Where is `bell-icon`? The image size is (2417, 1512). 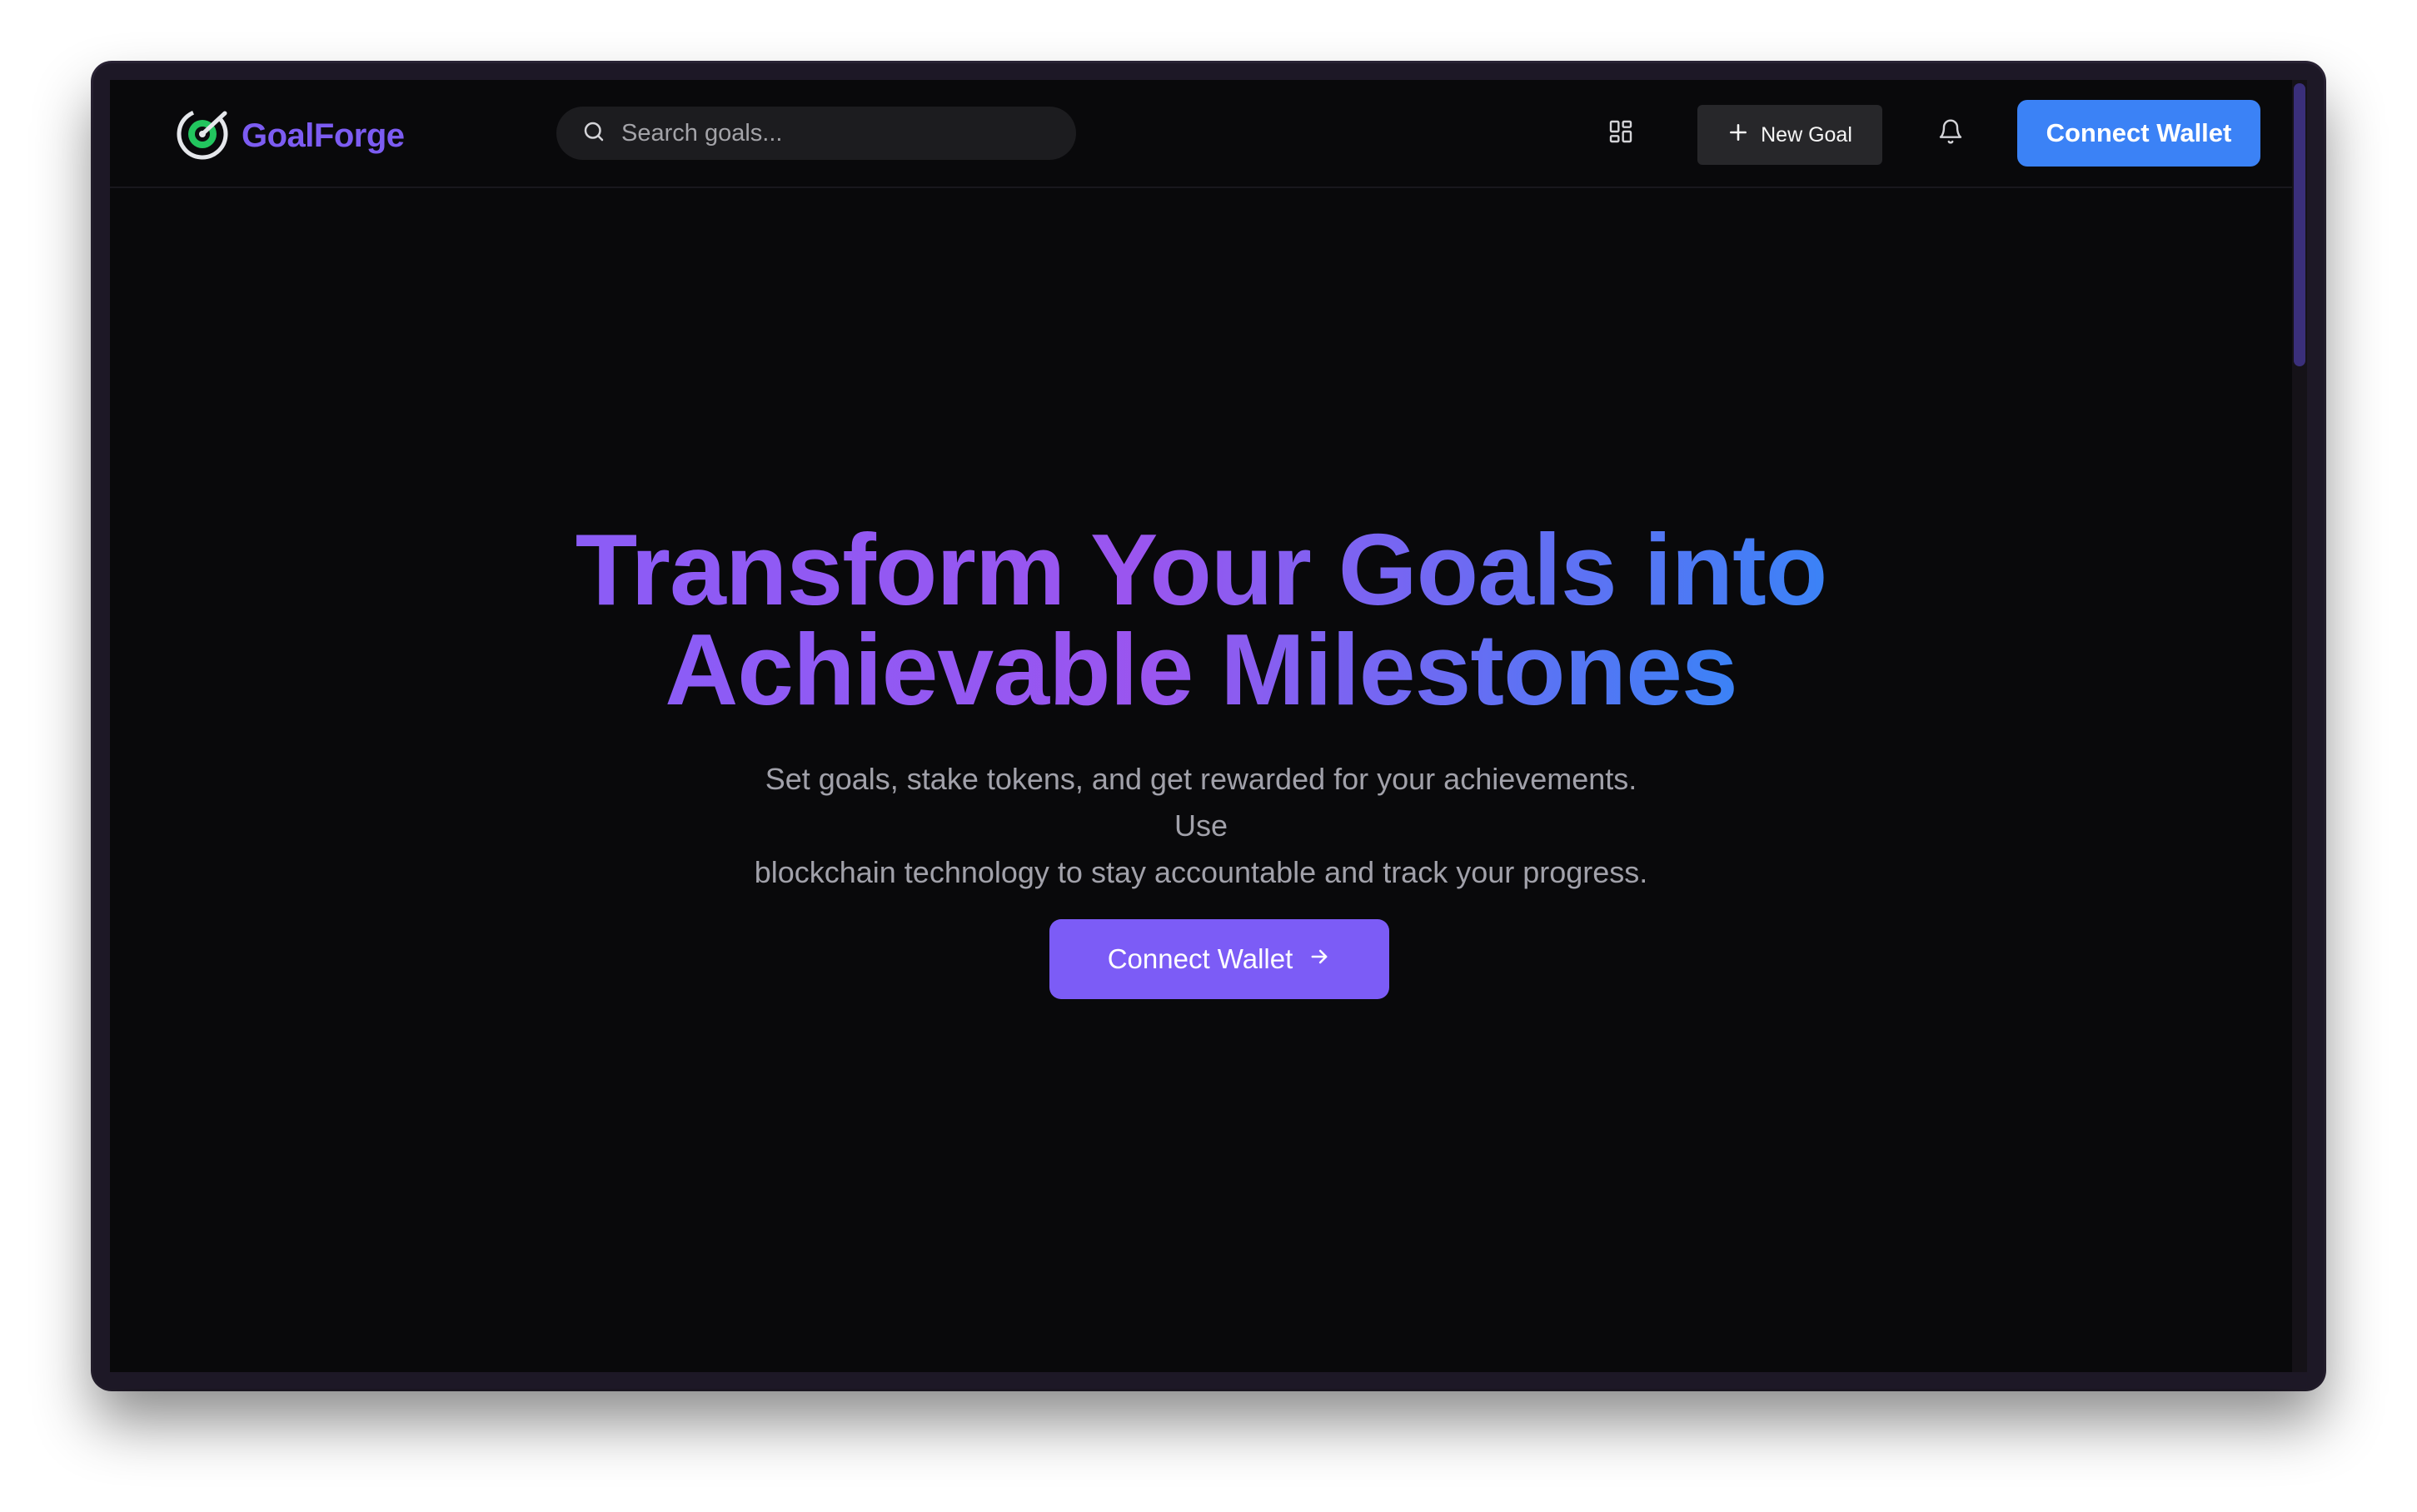 bell-icon is located at coordinates (1950, 133).